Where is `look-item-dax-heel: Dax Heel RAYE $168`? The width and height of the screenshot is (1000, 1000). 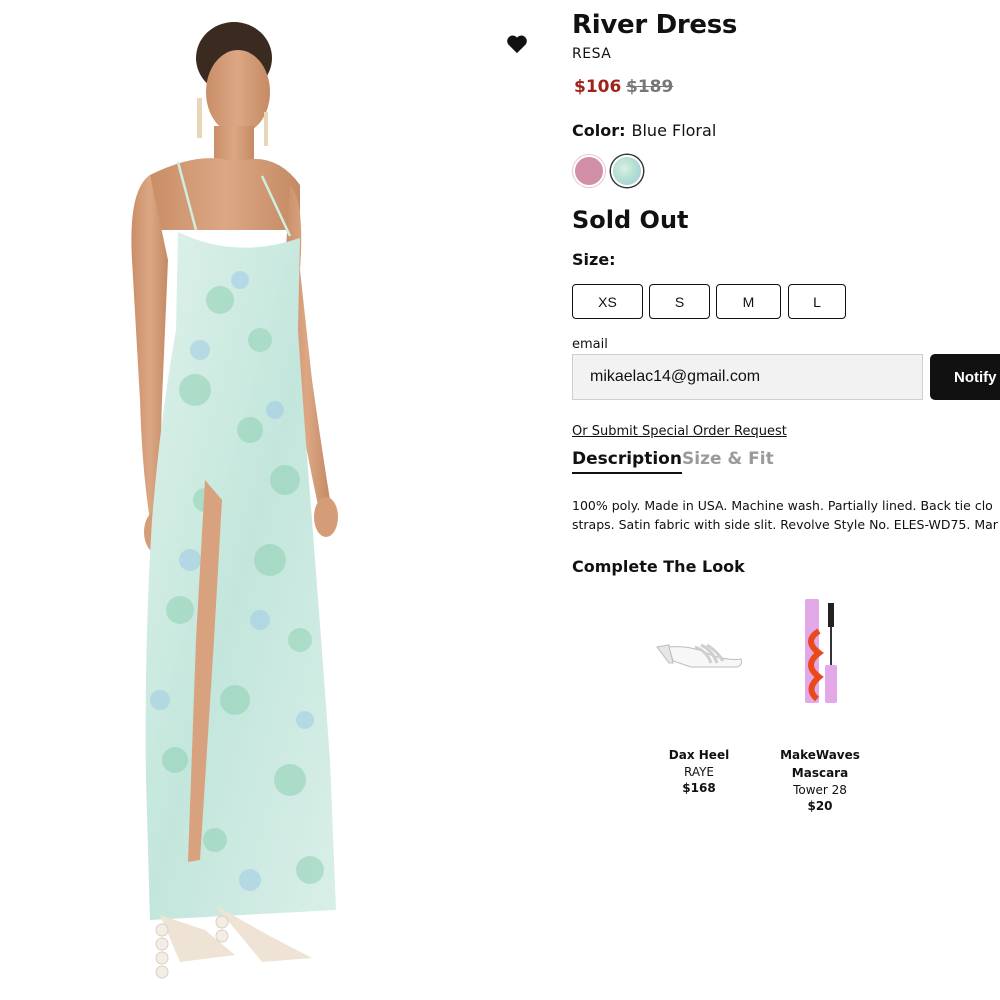
look-item-dax-heel: Dax Heel RAYE $168 is located at coordinates (699, 692).